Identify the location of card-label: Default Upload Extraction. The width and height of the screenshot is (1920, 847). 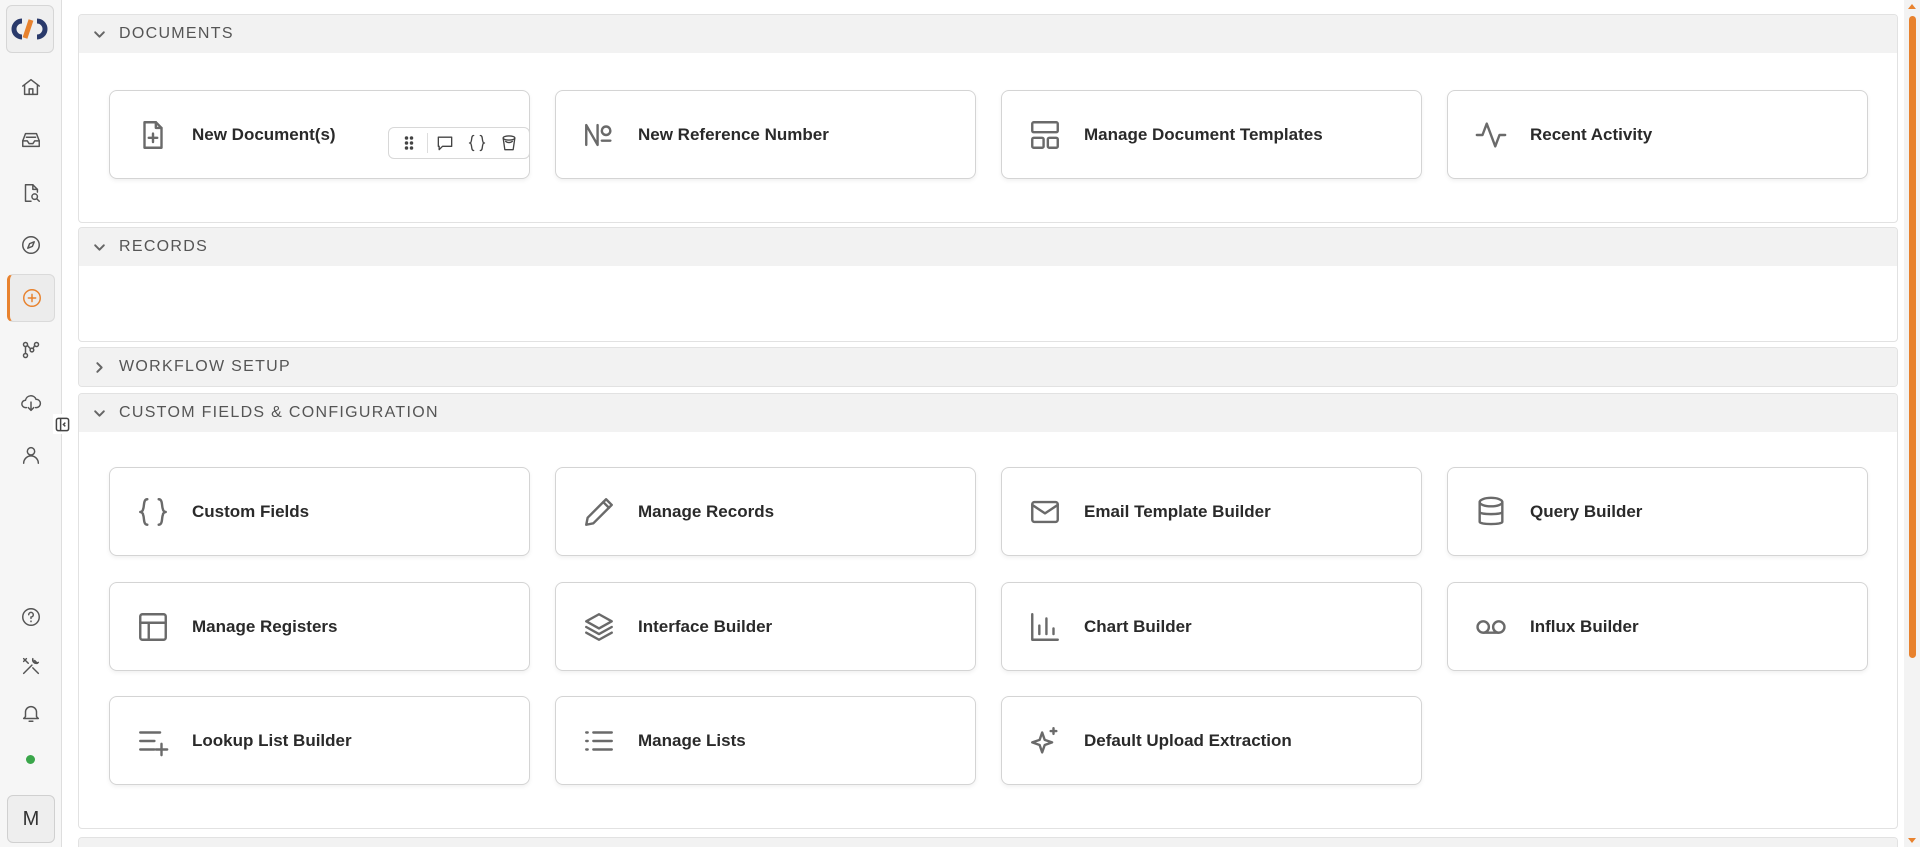
(1188, 740).